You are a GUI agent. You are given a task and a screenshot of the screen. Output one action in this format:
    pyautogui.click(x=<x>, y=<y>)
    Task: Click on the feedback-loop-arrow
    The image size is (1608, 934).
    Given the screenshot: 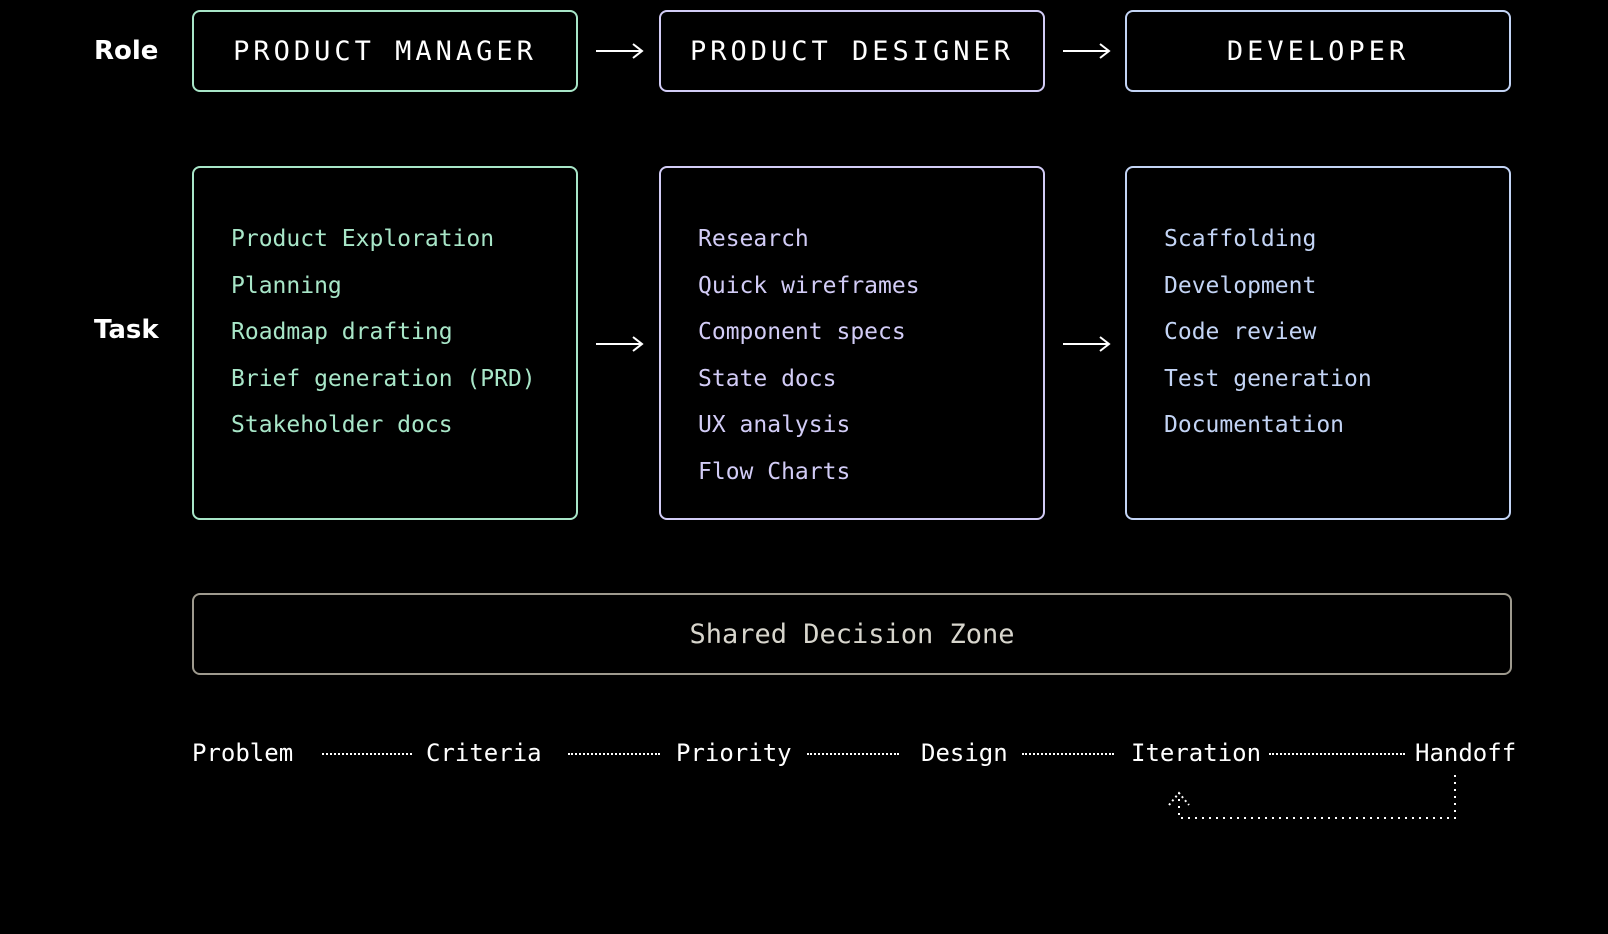 What is the action you would take?
    pyautogui.click(x=1312, y=797)
    